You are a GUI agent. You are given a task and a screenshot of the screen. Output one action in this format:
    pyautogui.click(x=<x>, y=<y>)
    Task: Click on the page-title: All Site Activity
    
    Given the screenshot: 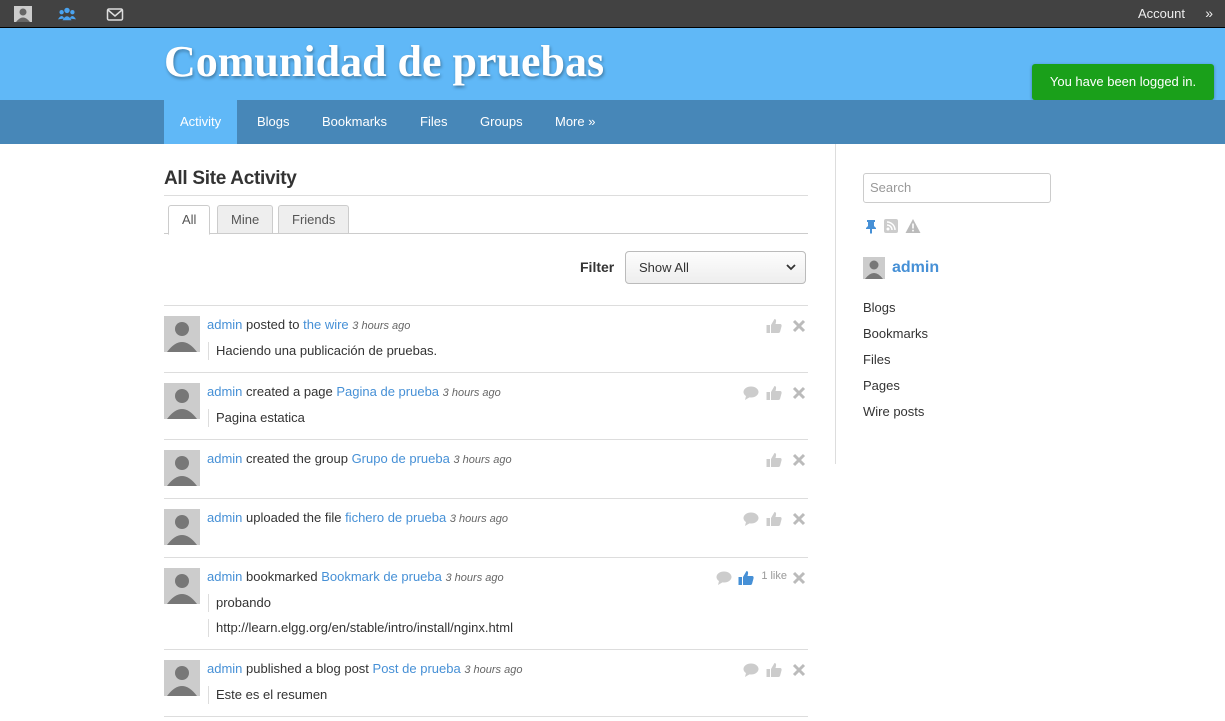 What is the action you would take?
    pyautogui.click(x=230, y=178)
    